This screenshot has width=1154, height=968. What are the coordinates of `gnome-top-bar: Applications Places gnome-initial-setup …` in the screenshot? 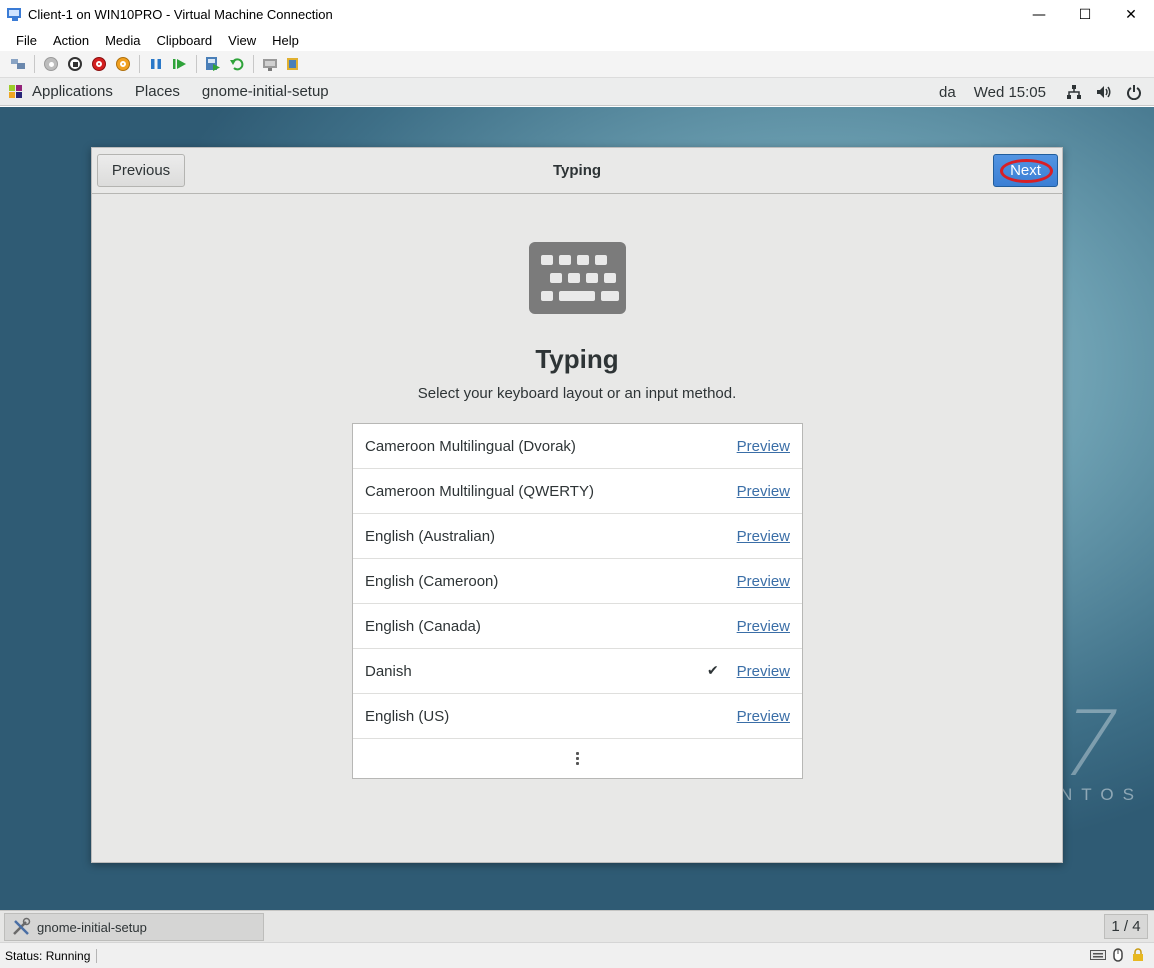 It's located at (577, 92).